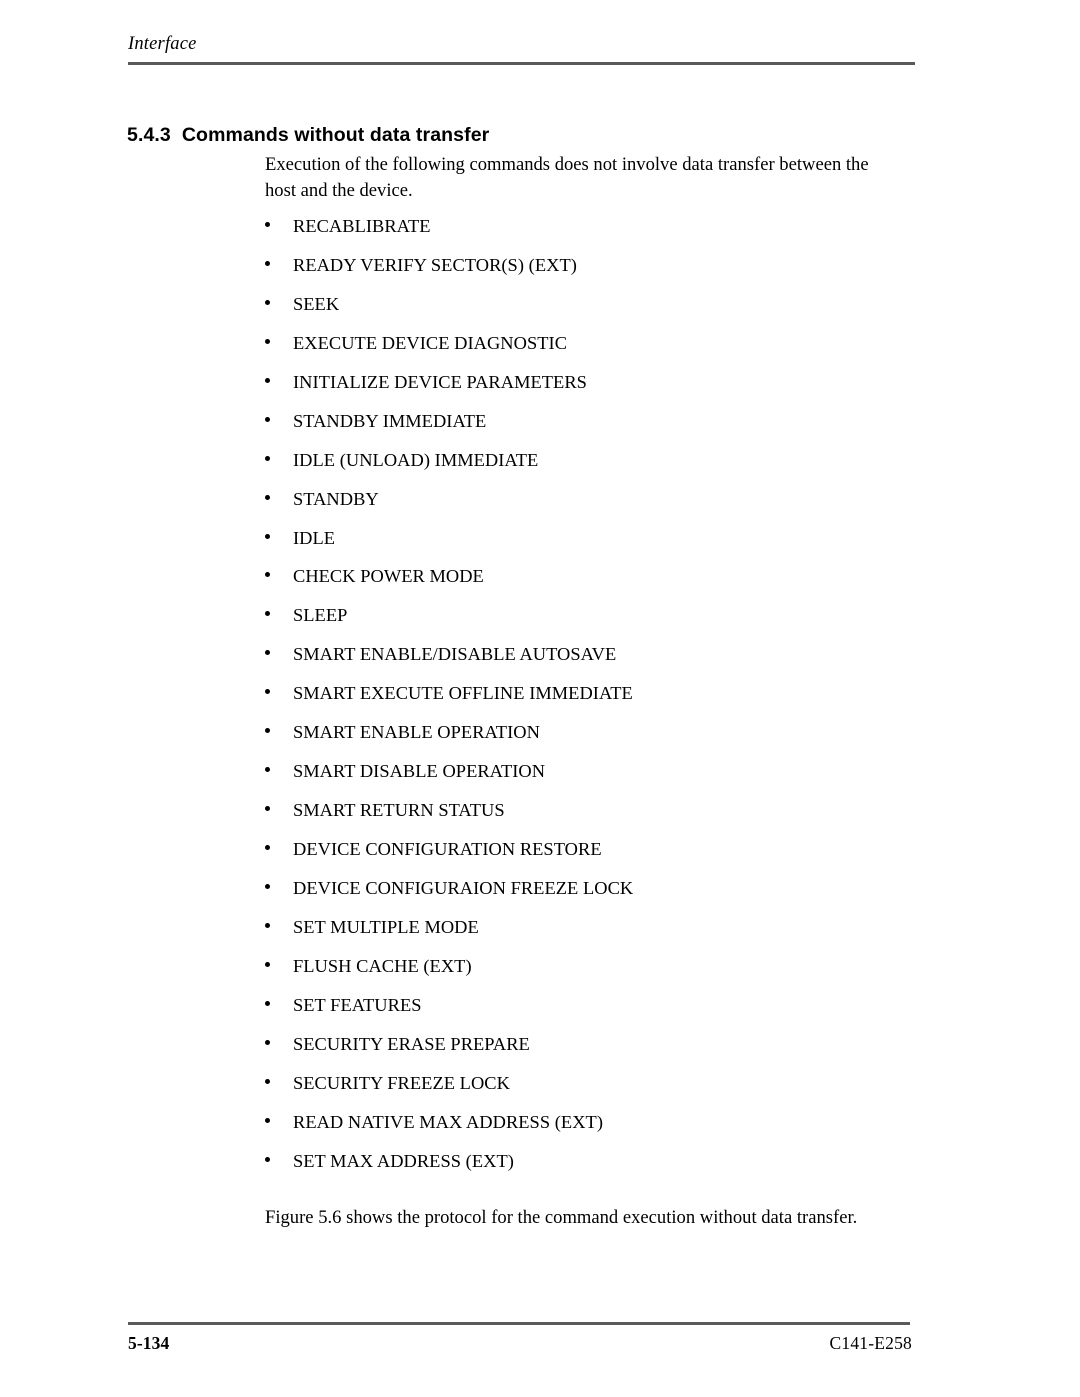  I want to click on list-item: SMART DISABLE OPERATION, so click(595, 780).